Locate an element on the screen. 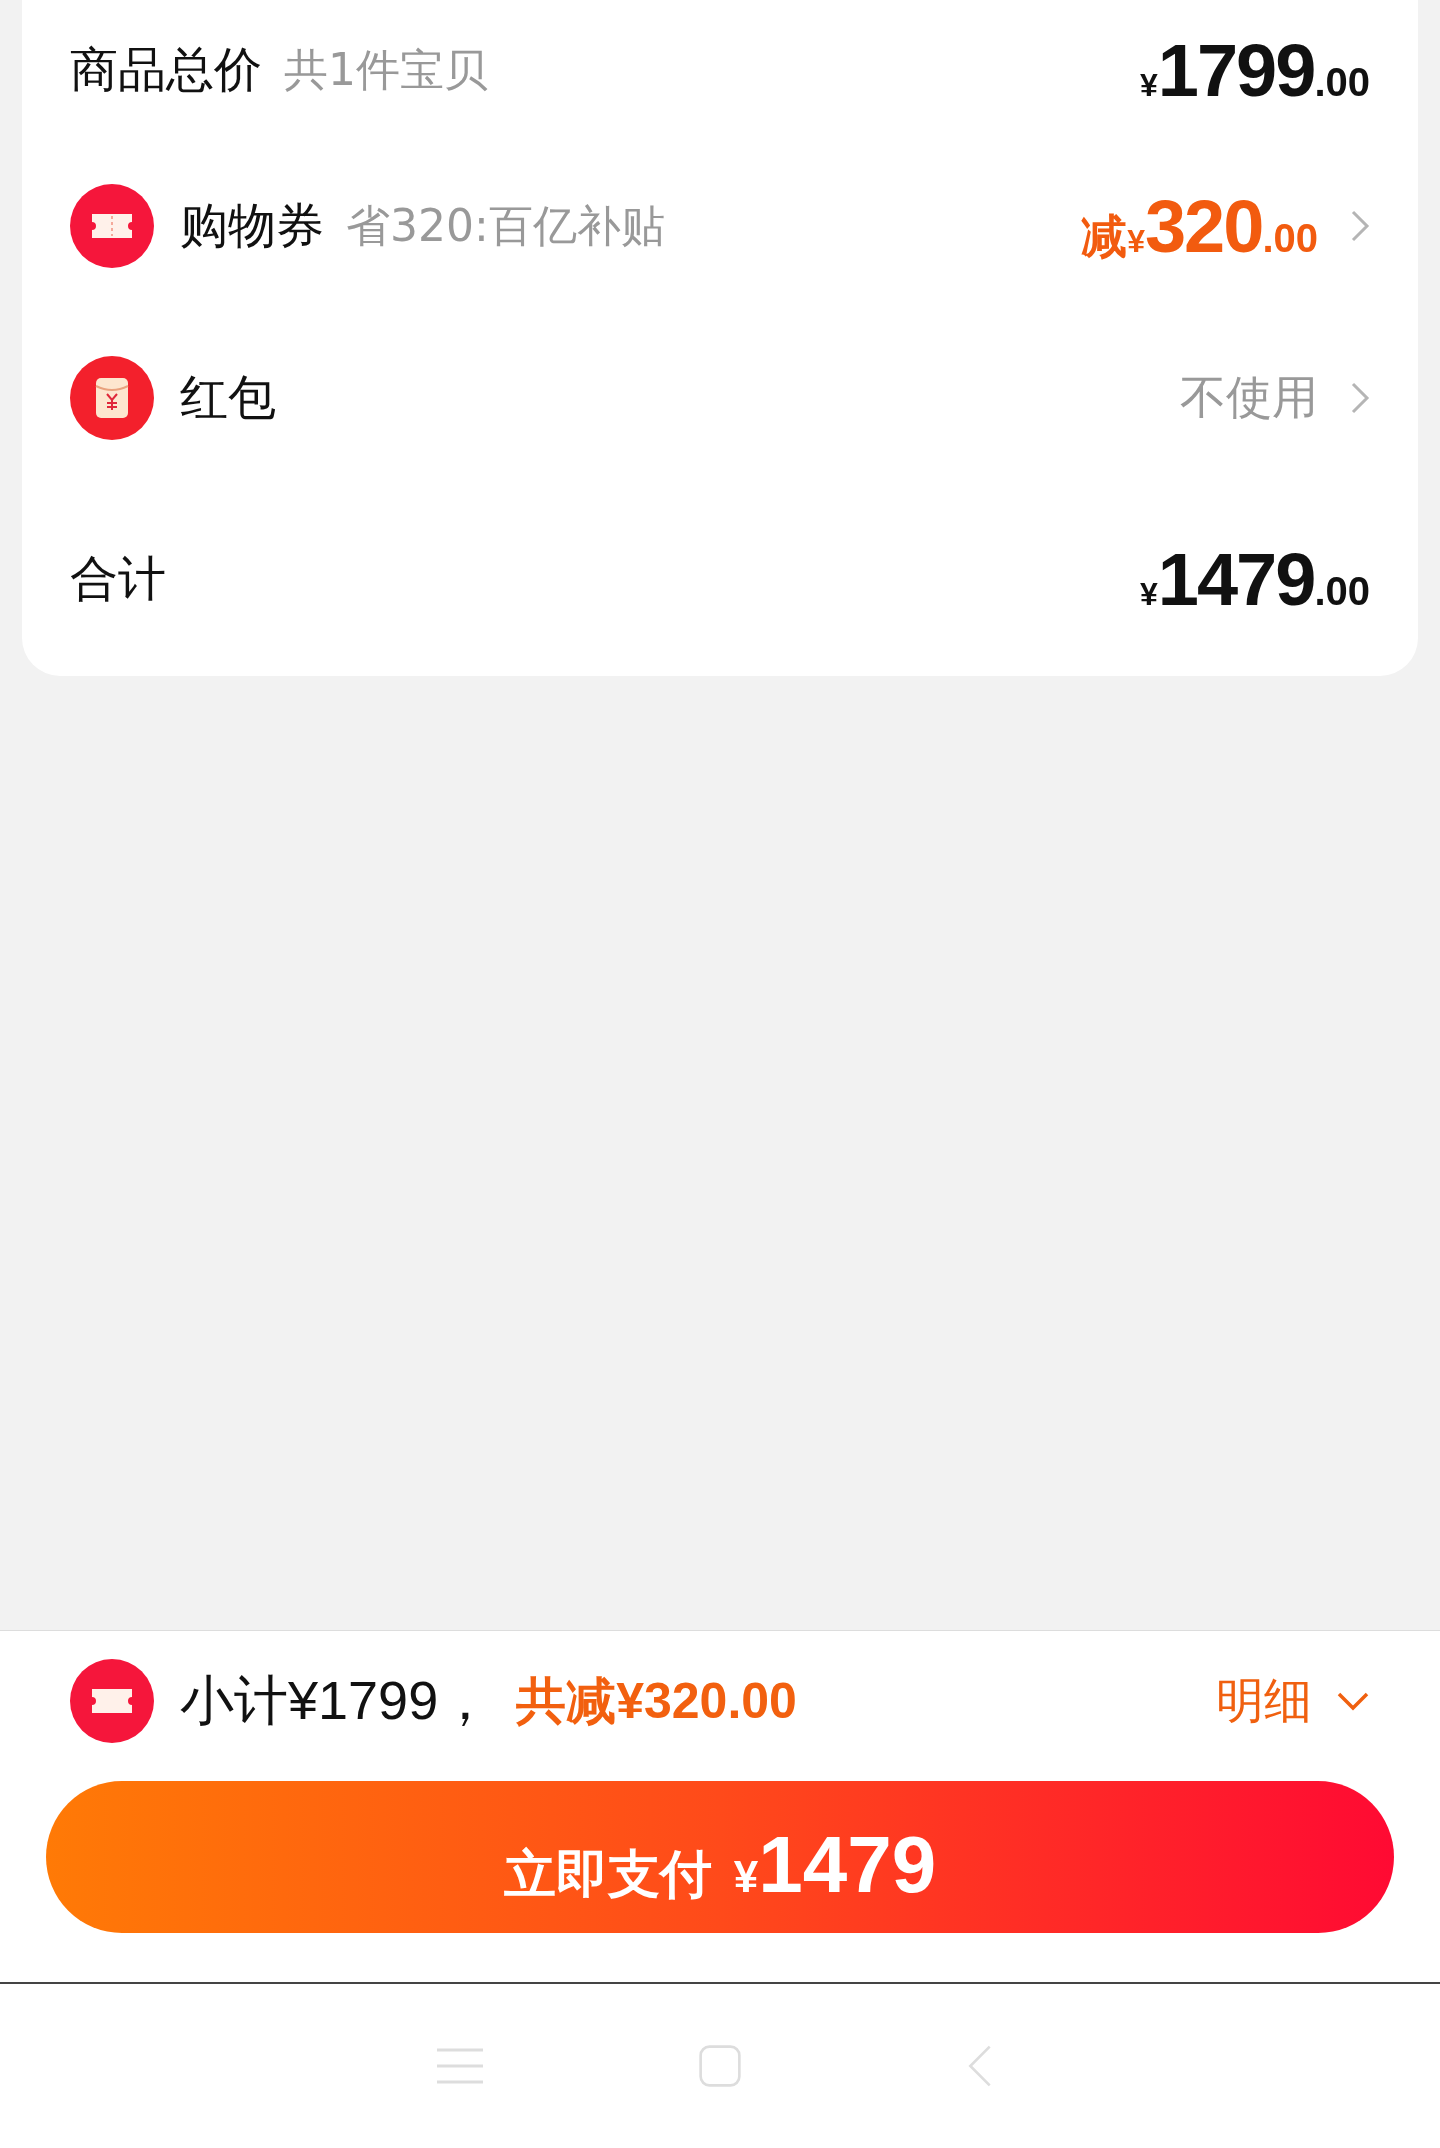 The image size is (1440, 2148). caret-icon is located at coordinates (1353, 1701).